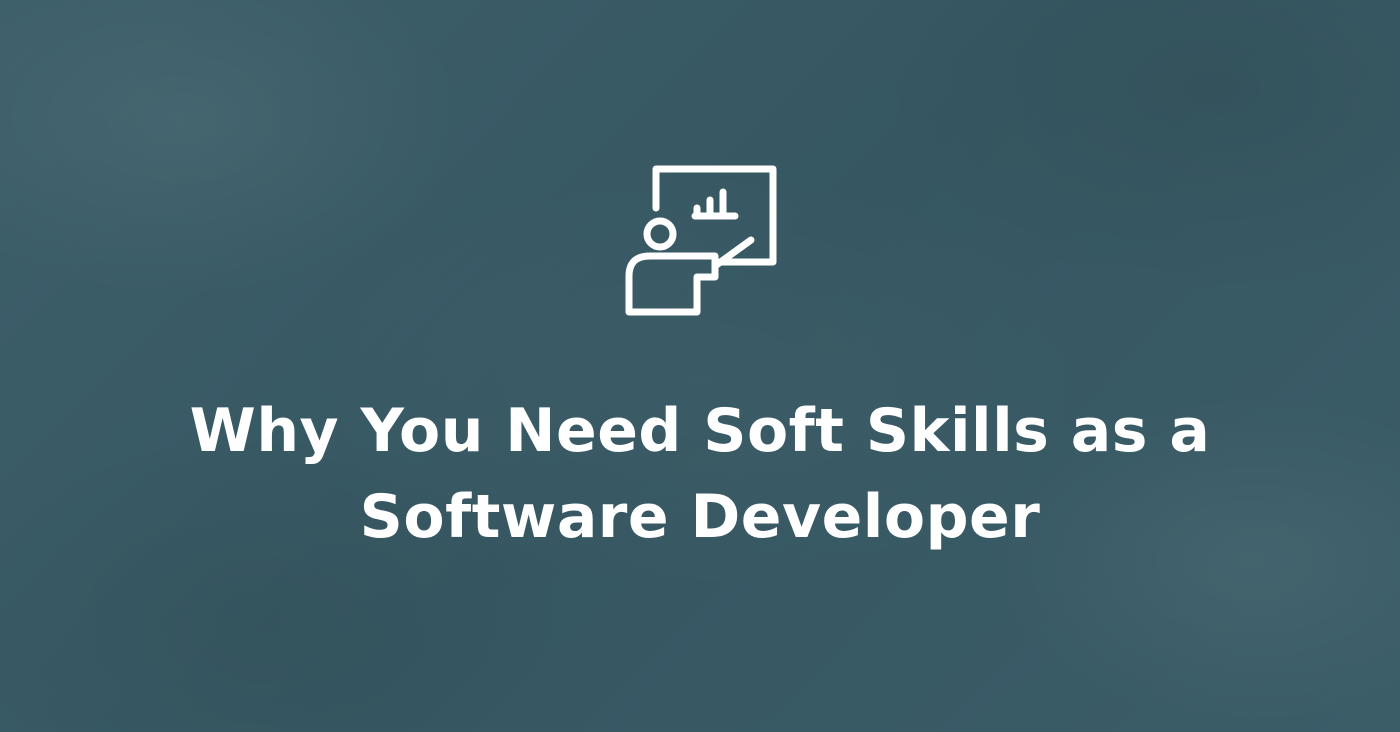  I want to click on presentation-board-icon, so click(700, 240).